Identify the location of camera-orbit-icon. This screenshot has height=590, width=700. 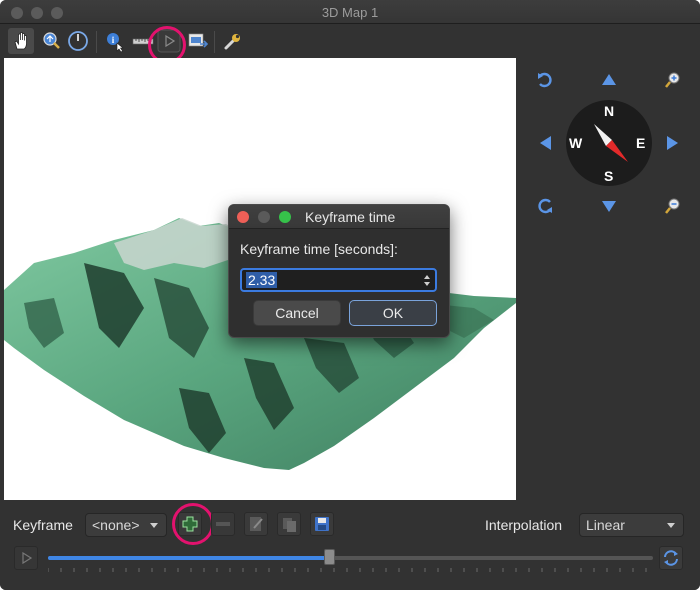
(78, 41).